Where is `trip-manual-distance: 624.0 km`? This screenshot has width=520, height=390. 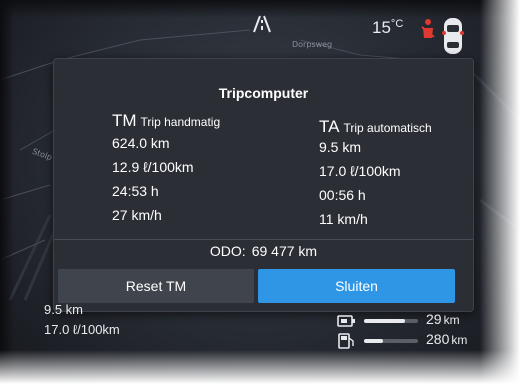
trip-manual-distance: 624.0 km is located at coordinates (141, 143).